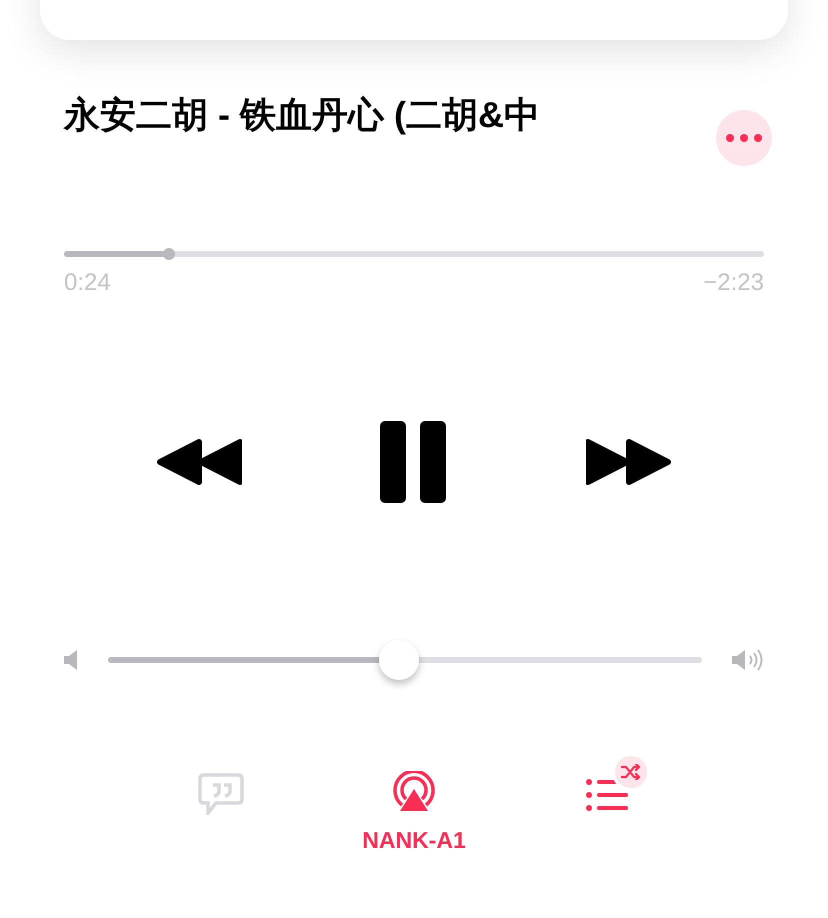  What do you see at coordinates (748, 660) in the screenshot?
I see `speaker-loud-icon` at bounding box center [748, 660].